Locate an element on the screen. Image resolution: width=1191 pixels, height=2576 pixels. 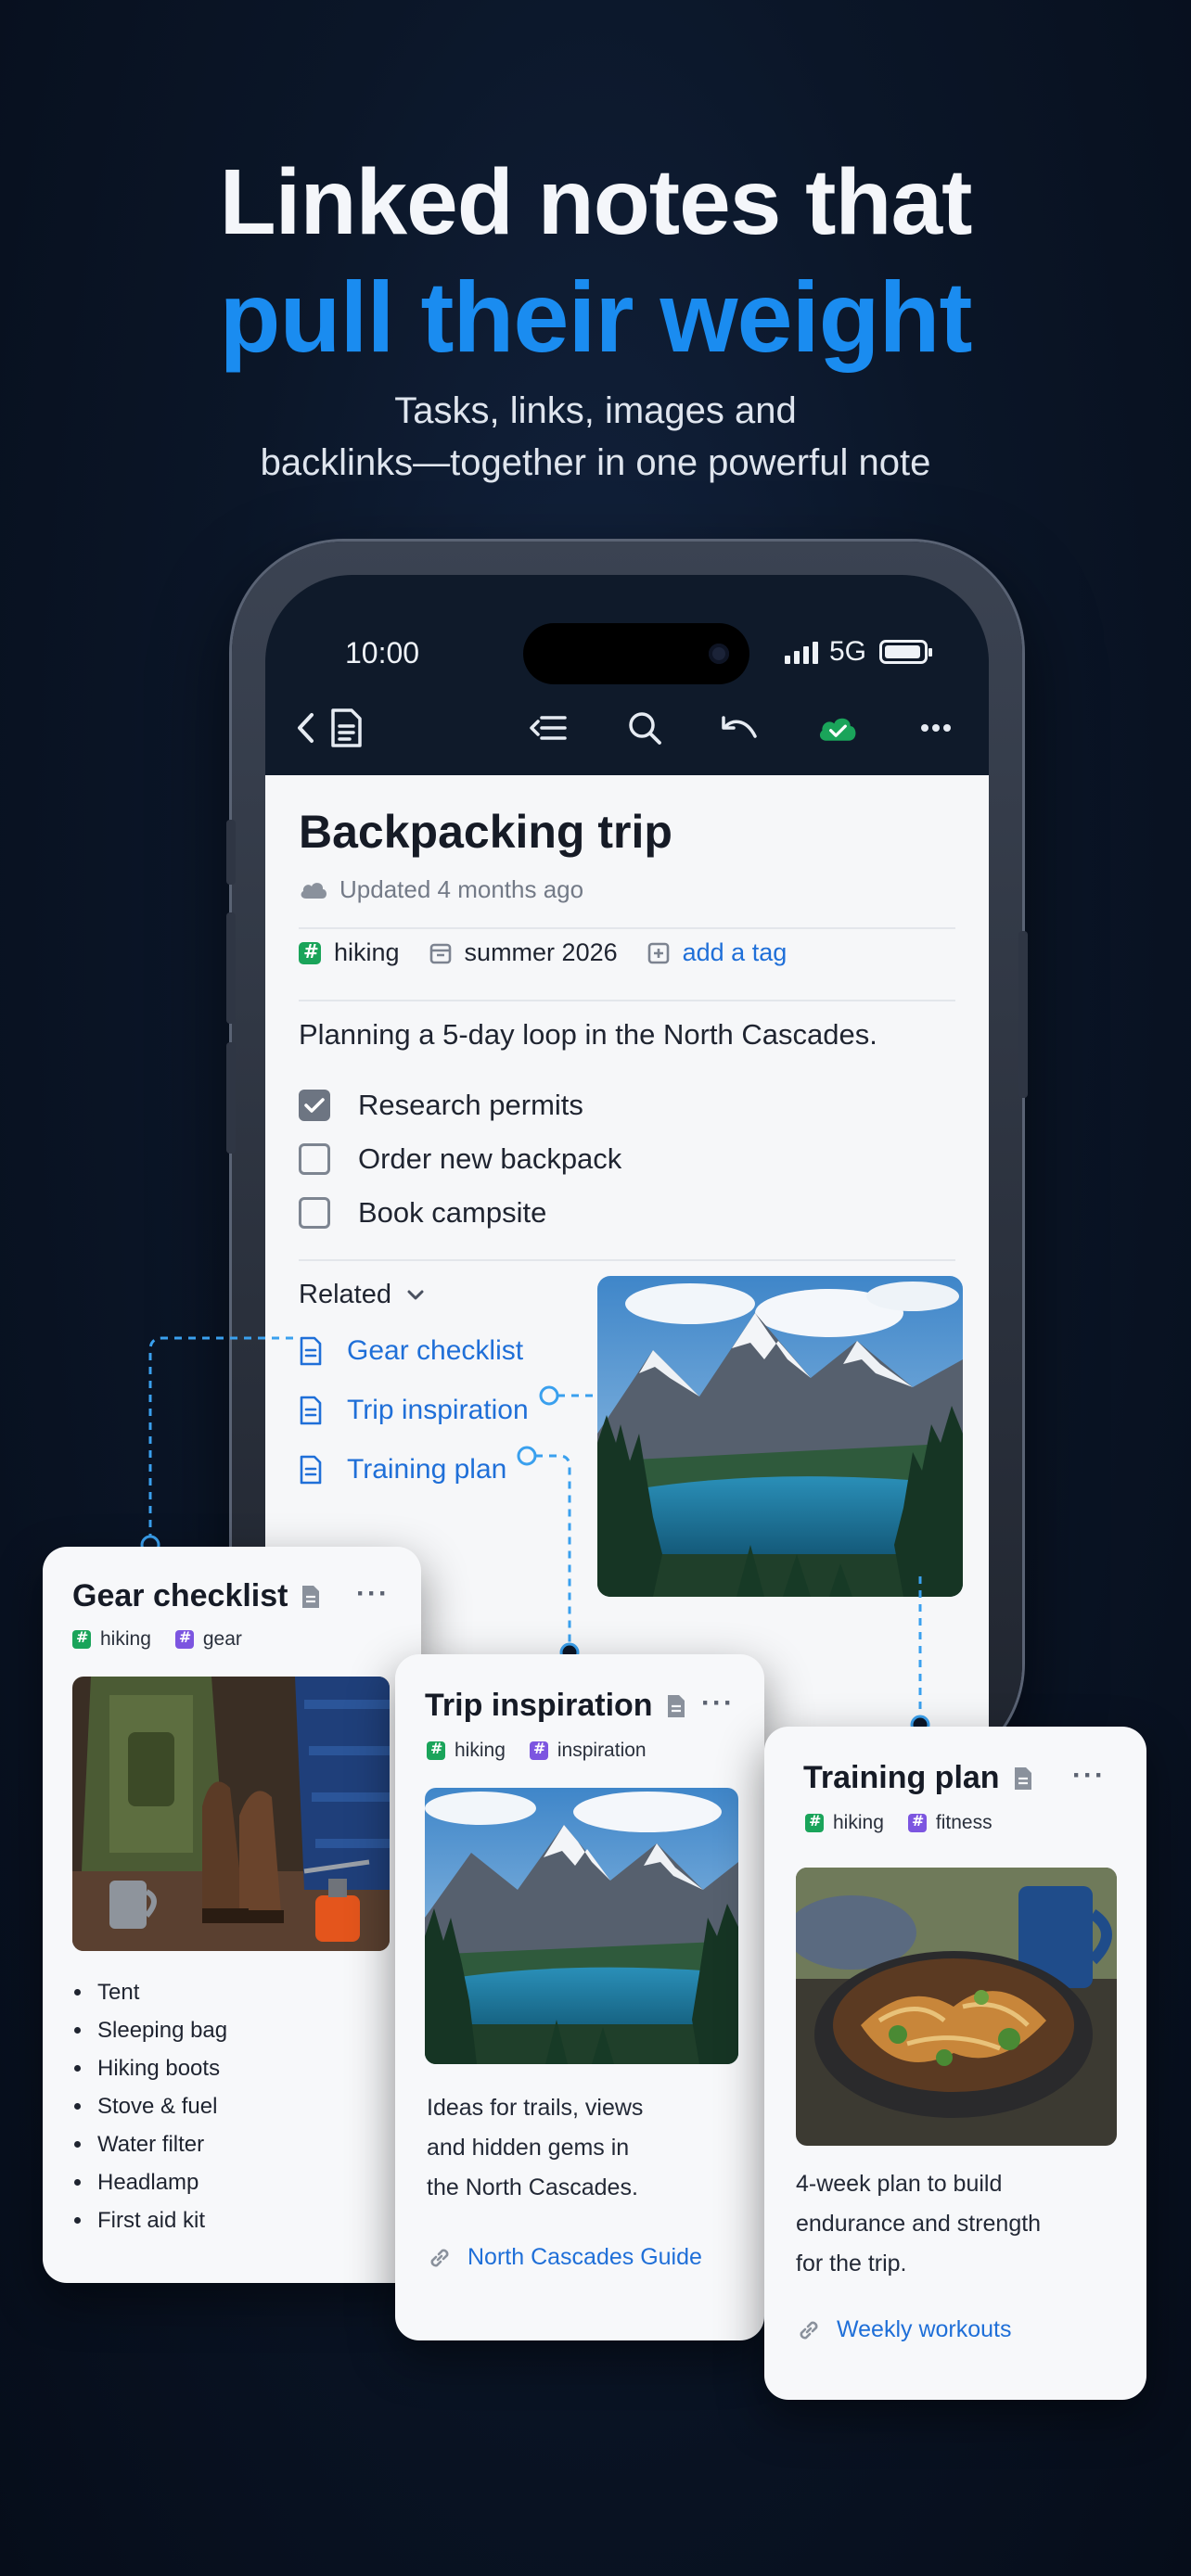
card-title: Trip inspiration is located at coordinates (539, 1706).